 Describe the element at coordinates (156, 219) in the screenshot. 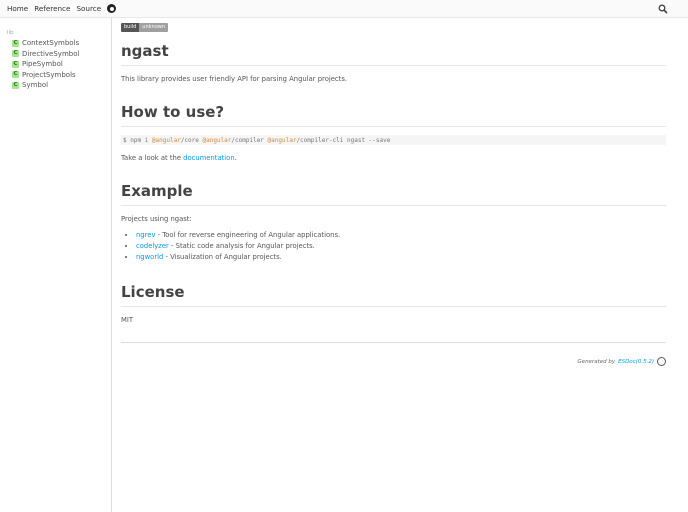

I see `example-intro: Projects using ngast:` at that location.